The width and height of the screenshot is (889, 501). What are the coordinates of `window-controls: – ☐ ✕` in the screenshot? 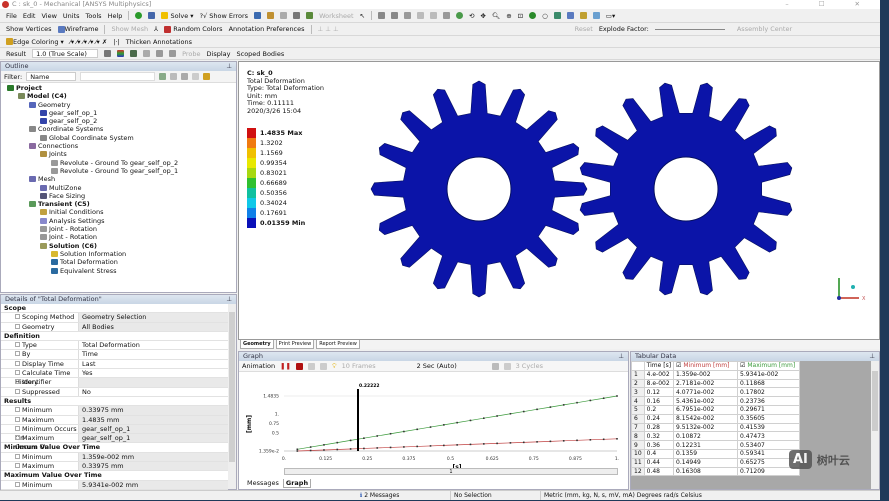 It's located at (829, 4).